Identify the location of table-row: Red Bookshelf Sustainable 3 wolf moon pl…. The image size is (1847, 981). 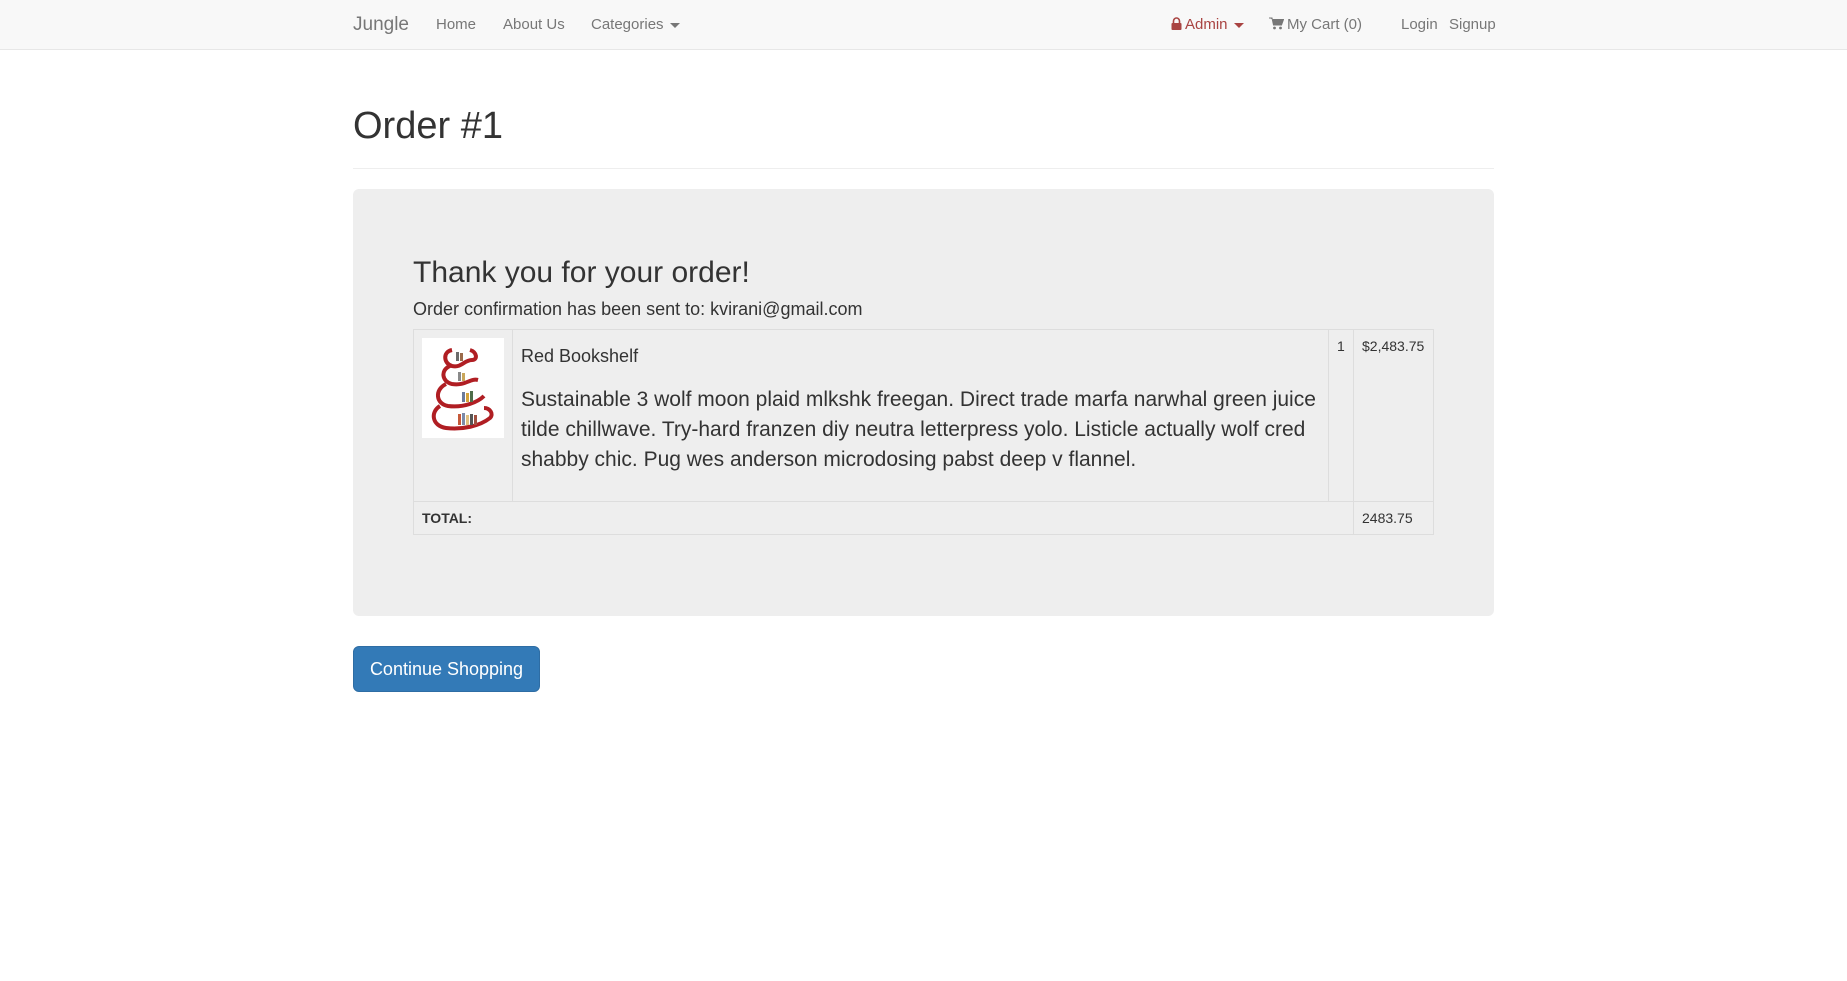
(923, 415).